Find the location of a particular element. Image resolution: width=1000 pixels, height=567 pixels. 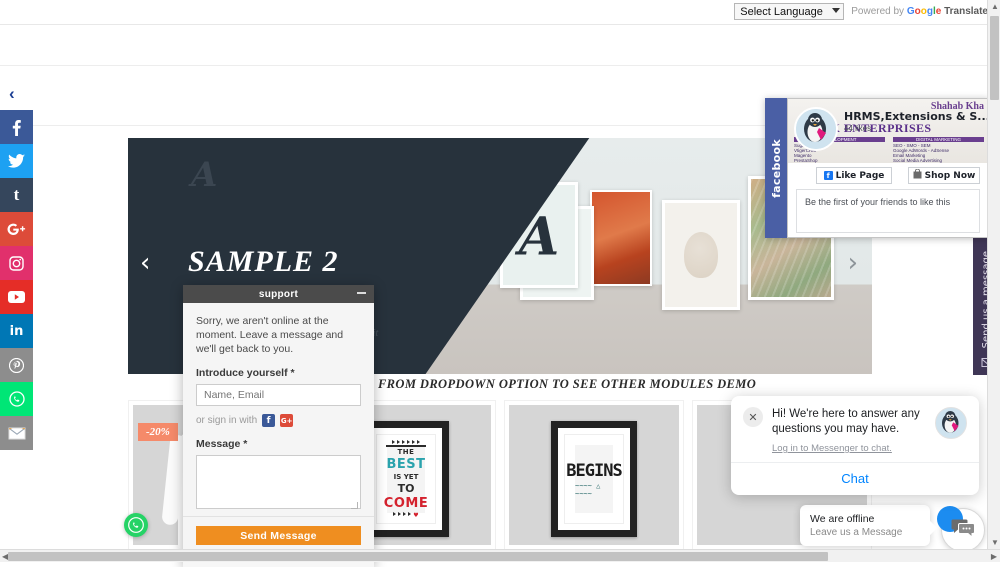

facebook-f-icon: f is located at coordinates (828, 175).